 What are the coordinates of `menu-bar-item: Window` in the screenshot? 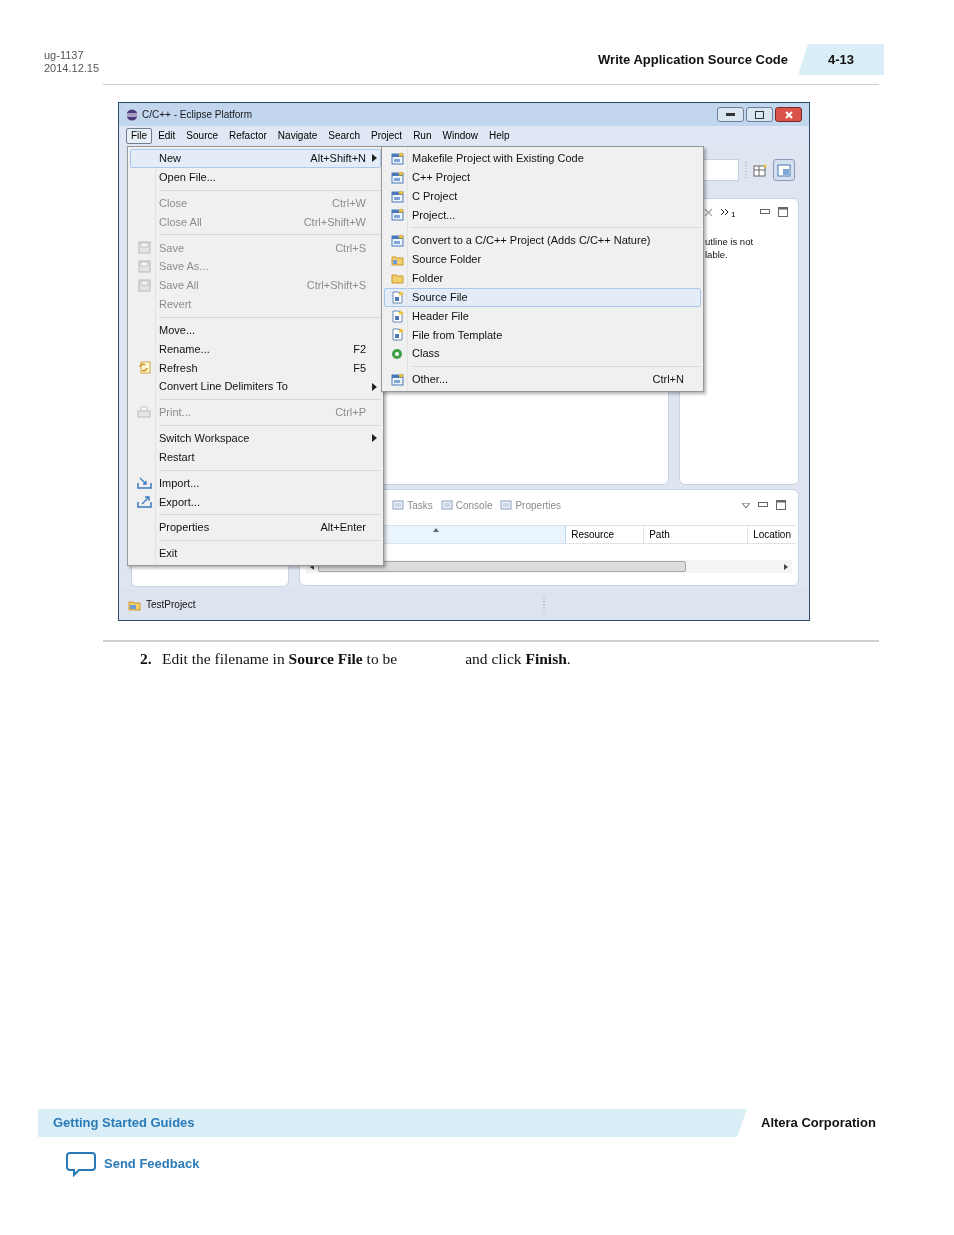 It's located at (460, 136).